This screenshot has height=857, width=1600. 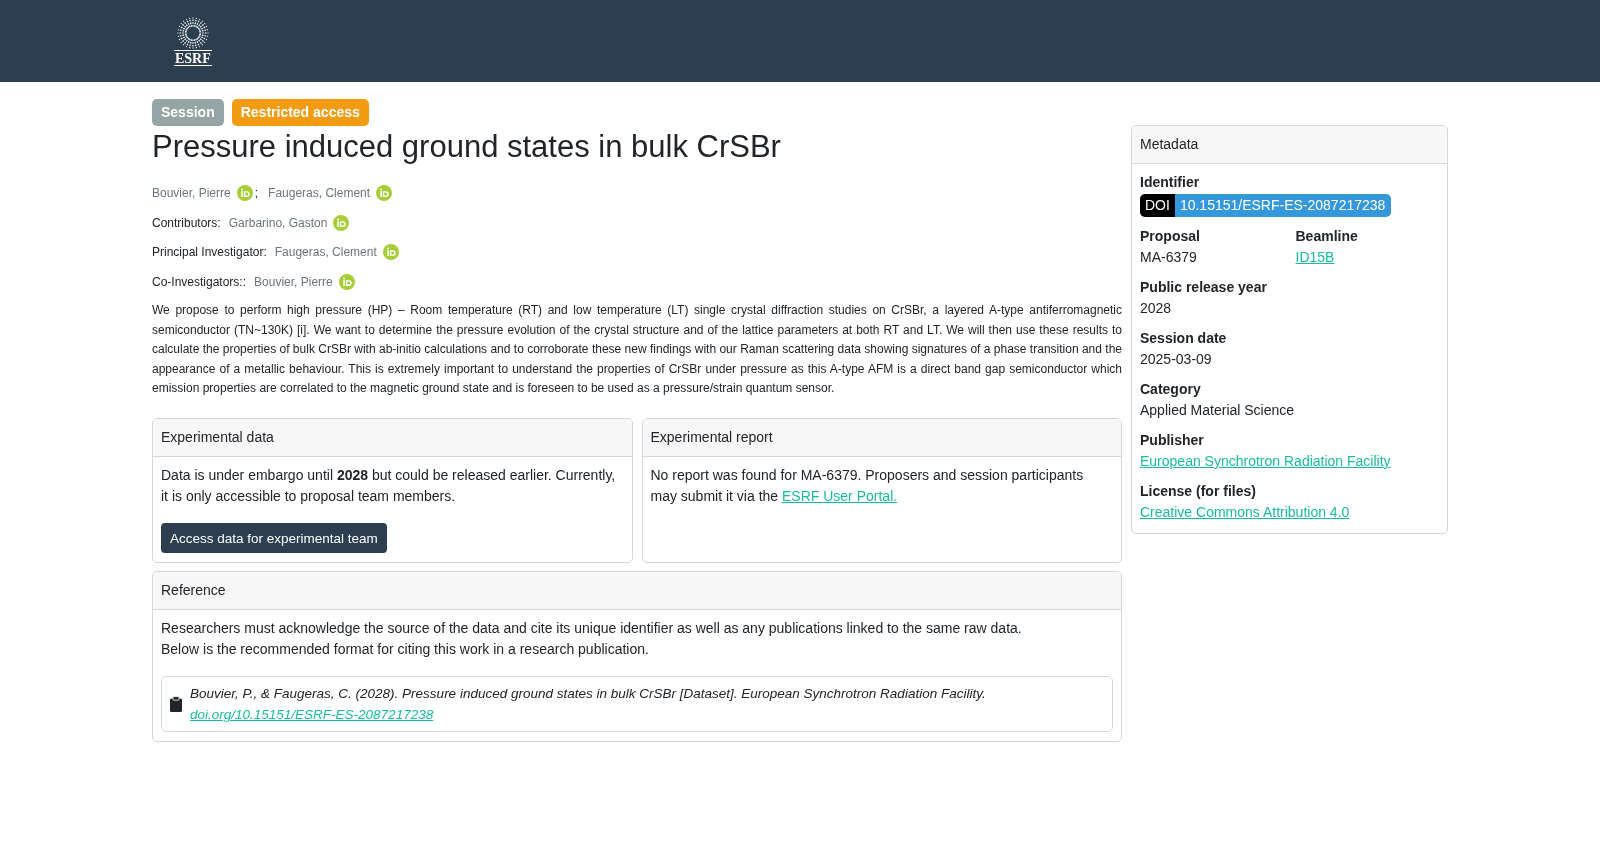 I want to click on page-title: Pressure induced ground states in bulk CrSBr, so click(x=467, y=146).